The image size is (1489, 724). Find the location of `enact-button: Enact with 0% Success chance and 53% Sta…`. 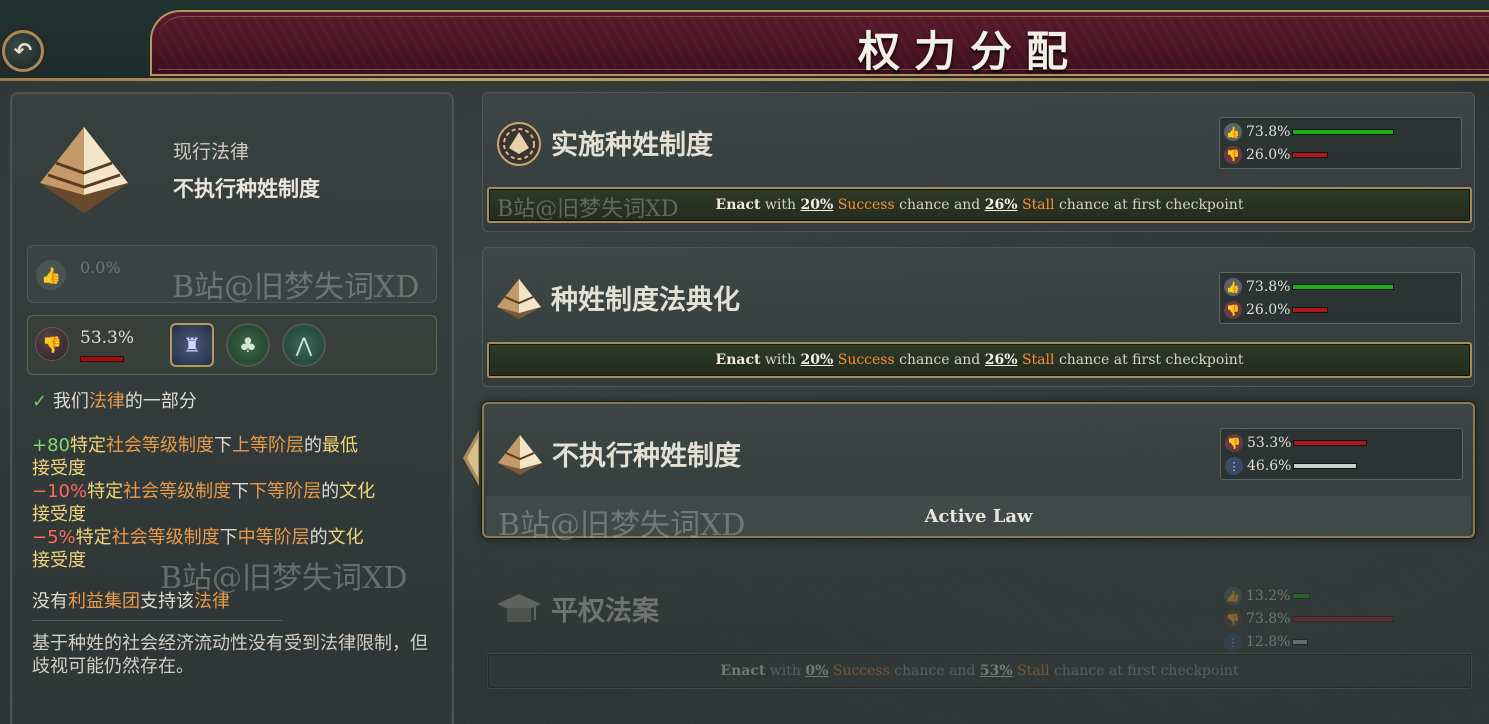

enact-button: Enact with 0% Success chance and 53% Sta… is located at coordinates (979, 671).